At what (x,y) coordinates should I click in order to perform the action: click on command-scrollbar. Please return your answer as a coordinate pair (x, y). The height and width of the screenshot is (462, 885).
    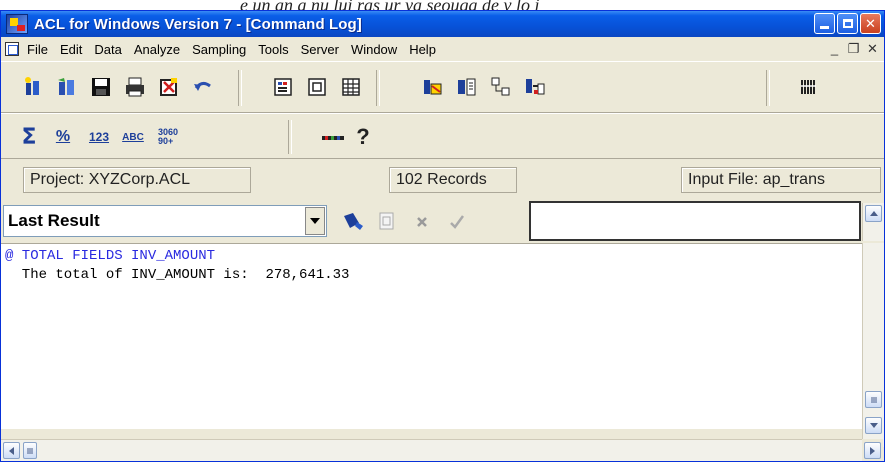
    Looking at the image, I should click on (873, 222).